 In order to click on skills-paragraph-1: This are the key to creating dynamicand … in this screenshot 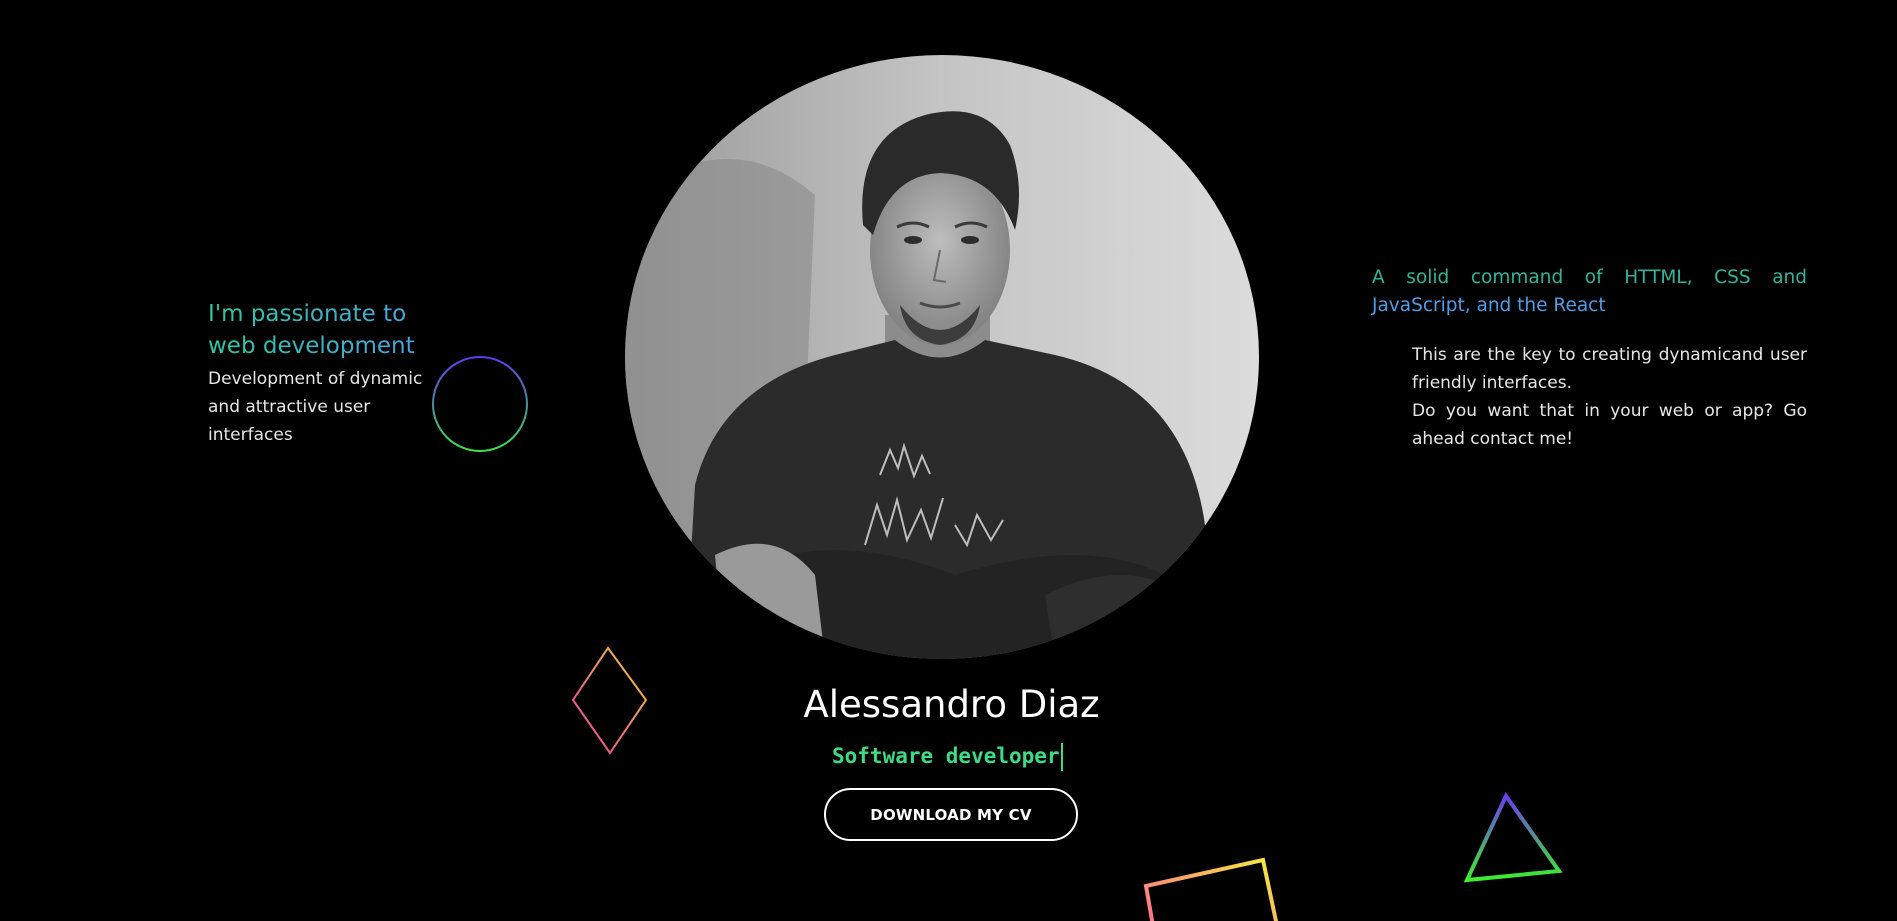, I will do `click(1609, 369)`.